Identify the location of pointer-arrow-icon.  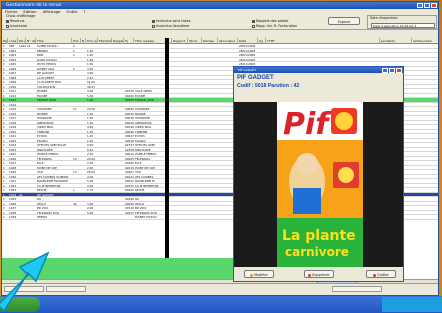
(25, 282).